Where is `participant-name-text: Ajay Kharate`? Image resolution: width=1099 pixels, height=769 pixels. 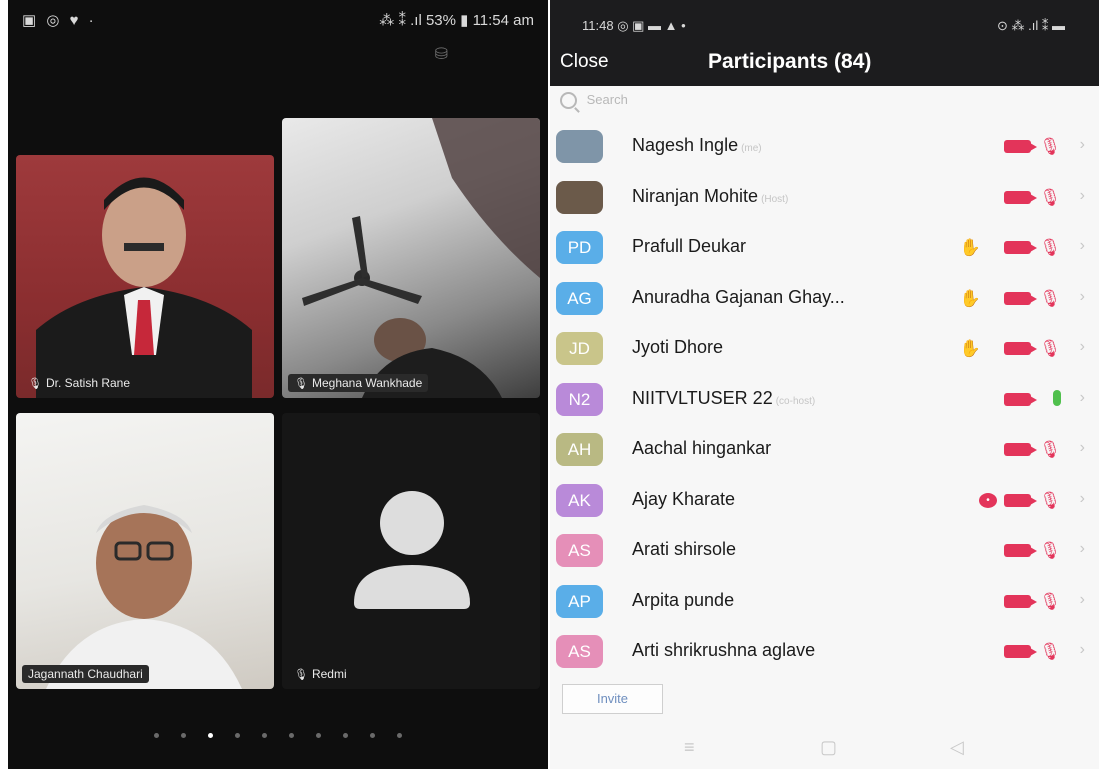
participant-name-text: Ajay Kharate is located at coordinates (684, 498).